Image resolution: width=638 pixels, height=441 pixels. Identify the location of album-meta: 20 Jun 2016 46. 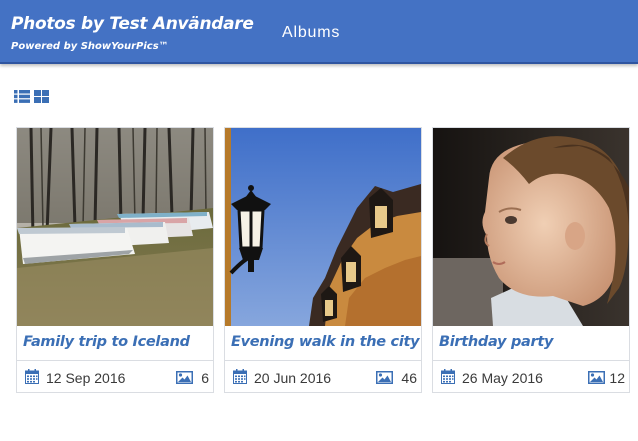
(323, 377).